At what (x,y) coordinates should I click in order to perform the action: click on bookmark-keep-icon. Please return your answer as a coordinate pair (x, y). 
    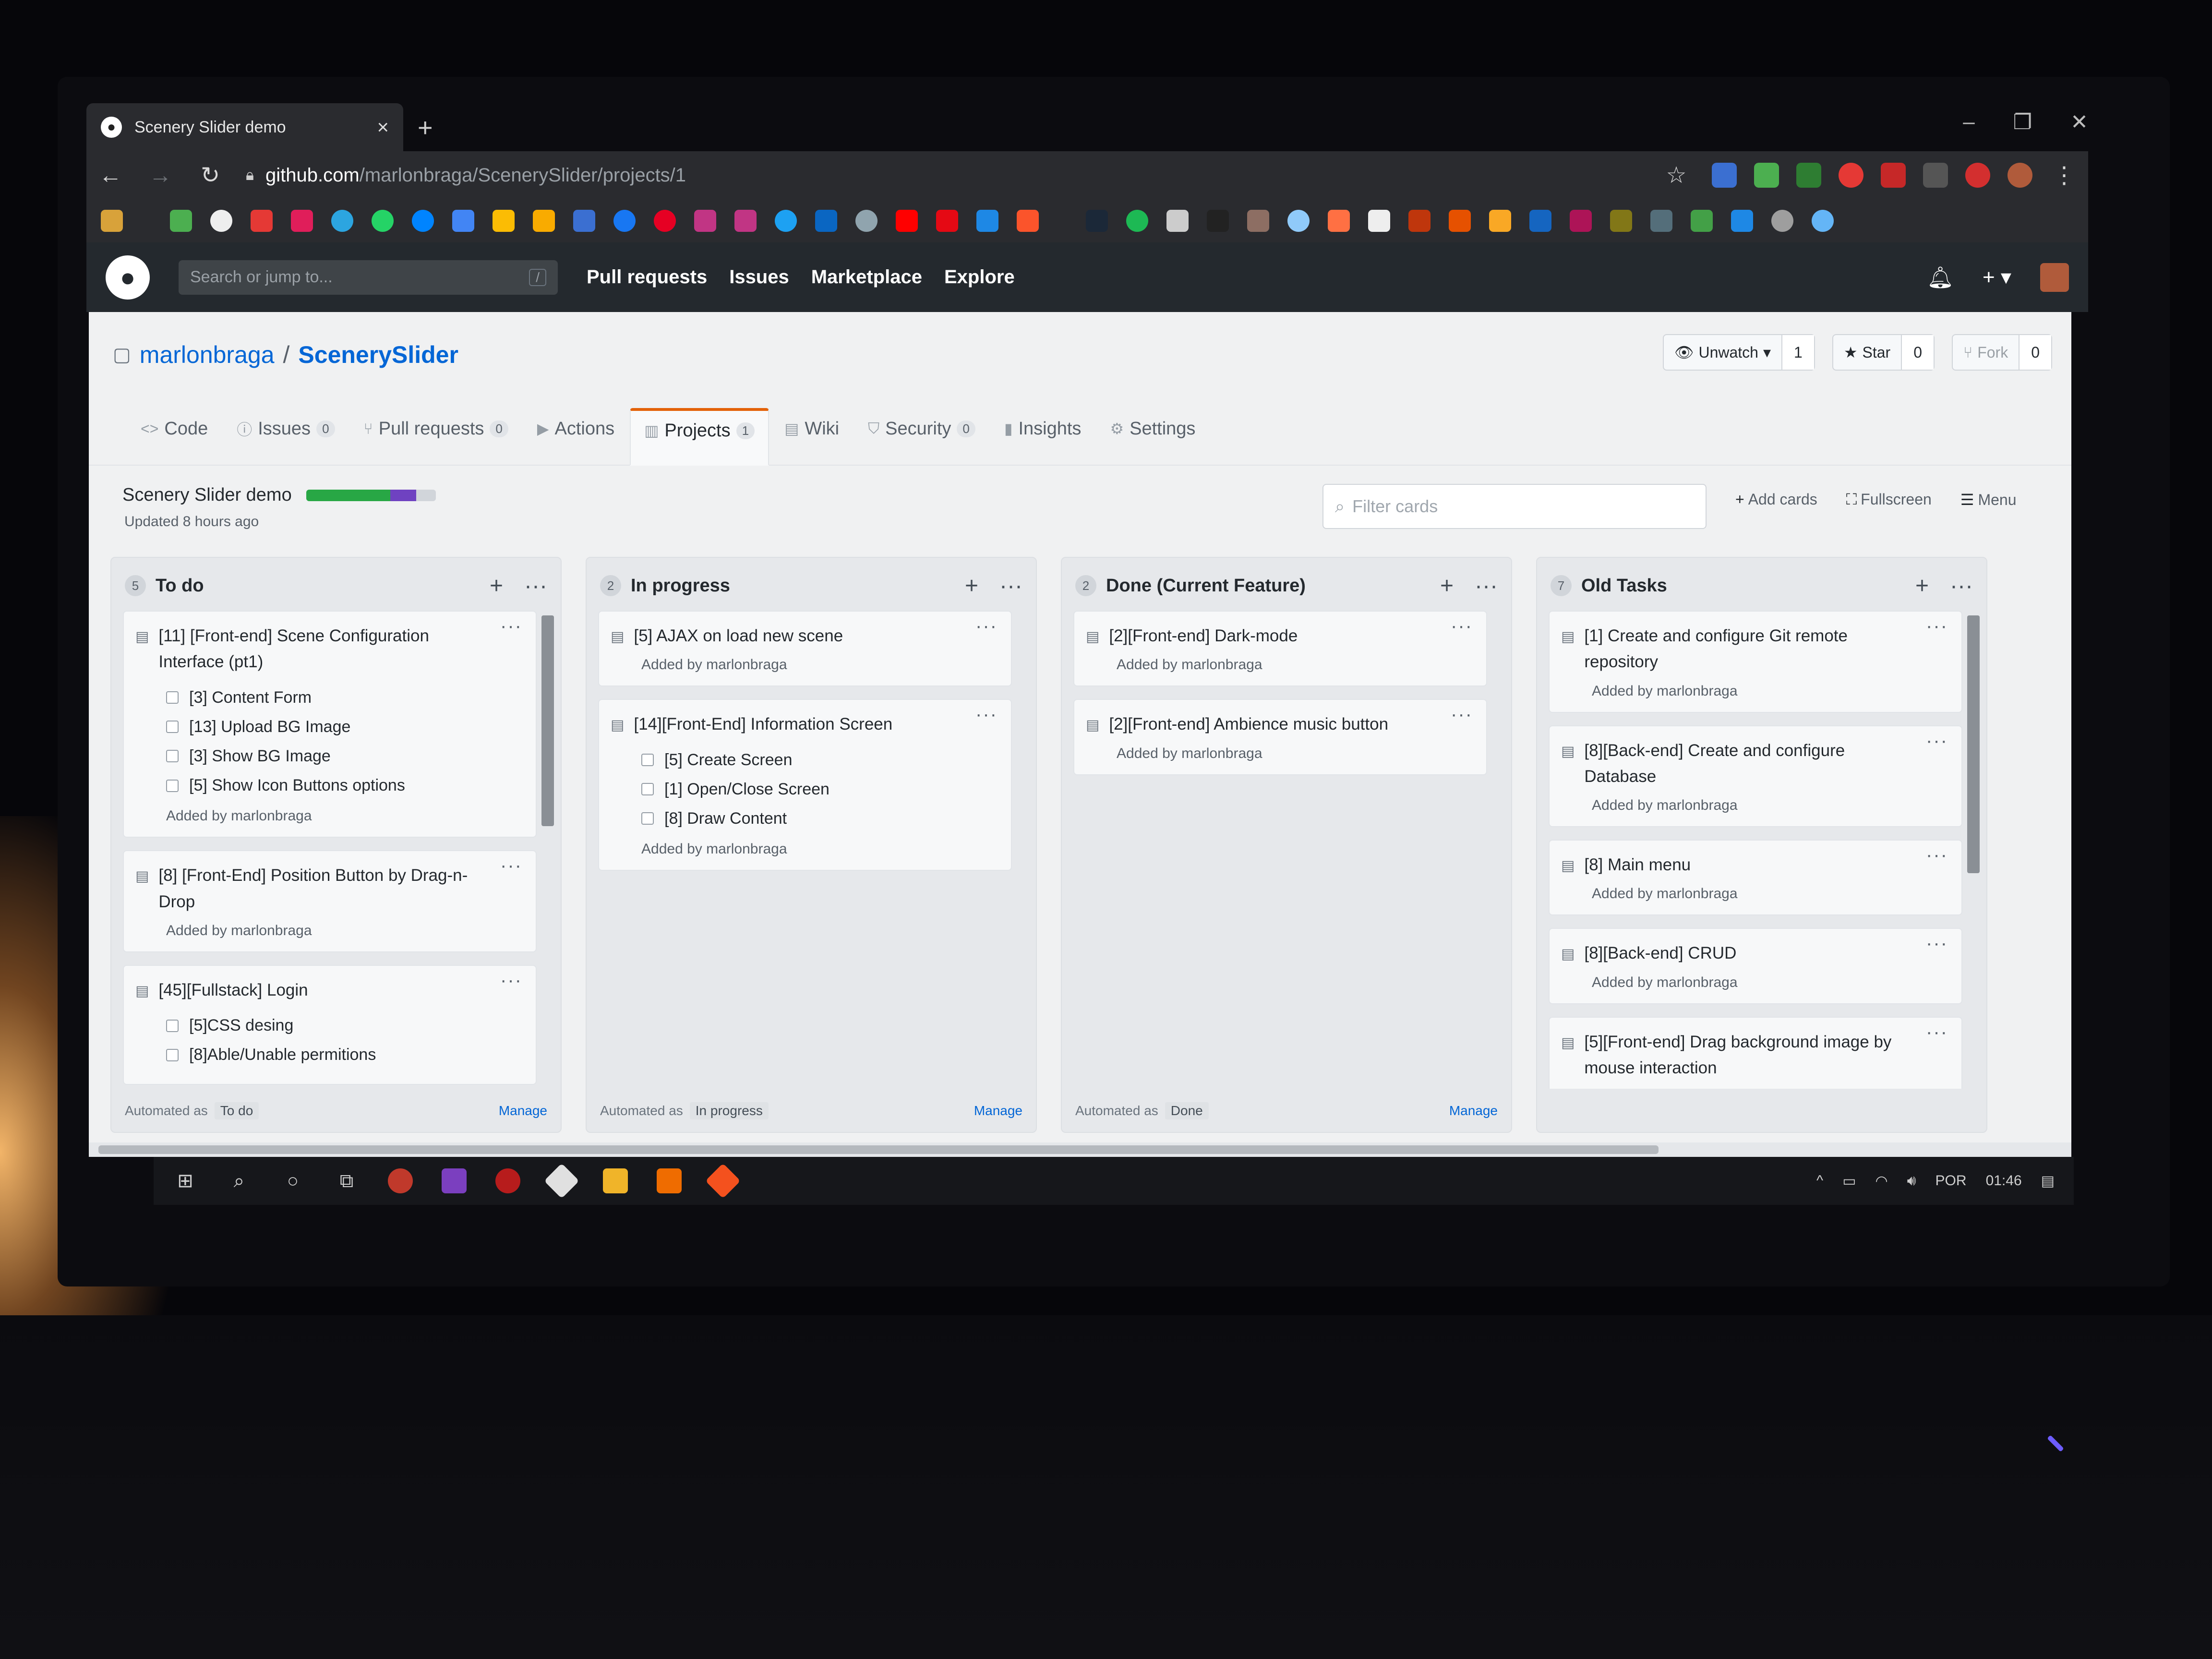
    Looking at the image, I should click on (544, 221).